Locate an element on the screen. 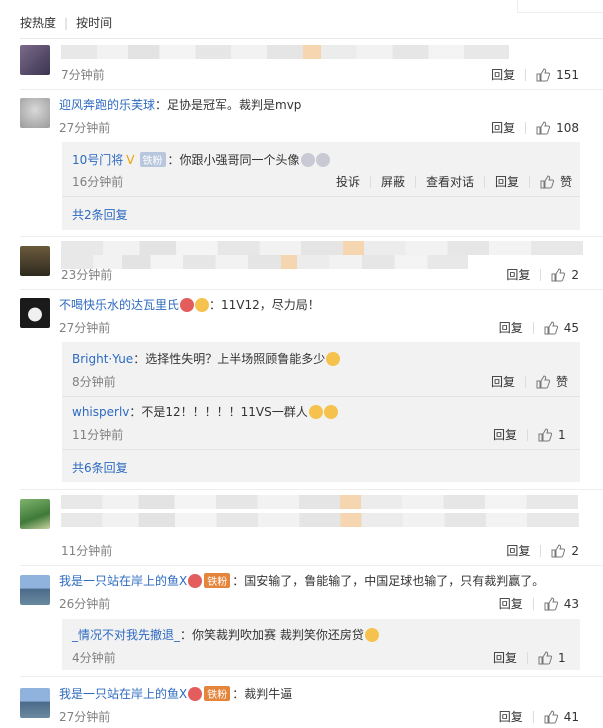  reply-body: whisperlv：不是12！！！！！11VS一群人 is located at coordinates (205, 411).